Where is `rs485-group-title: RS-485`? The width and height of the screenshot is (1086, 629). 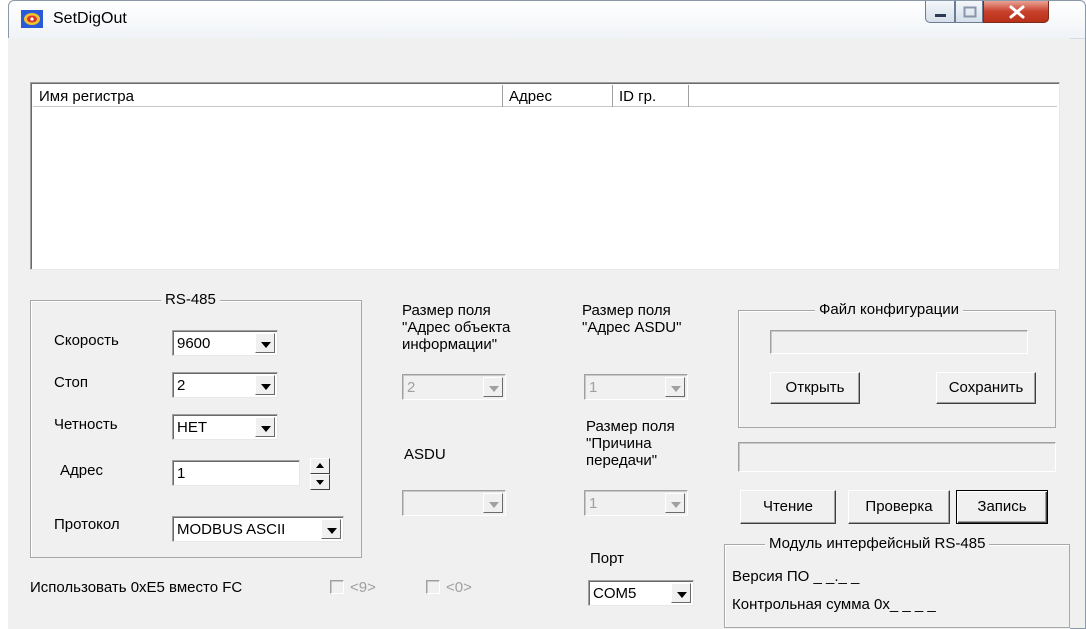
rs485-group-title: RS-485 is located at coordinates (190, 299).